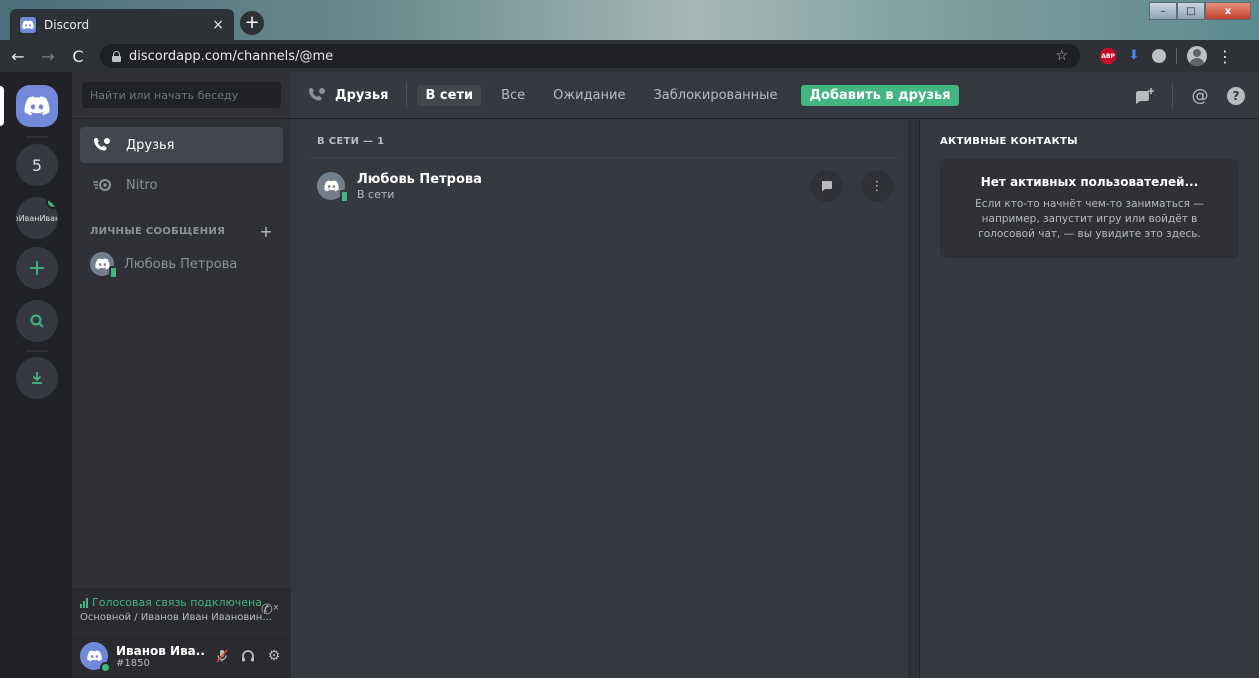 Image resolution: width=1259 pixels, height=678 pixels. What do you see at coordinates (252, 23) in the screenshot?
I see `new-tab-button: +` at bounding box center [252, 23].